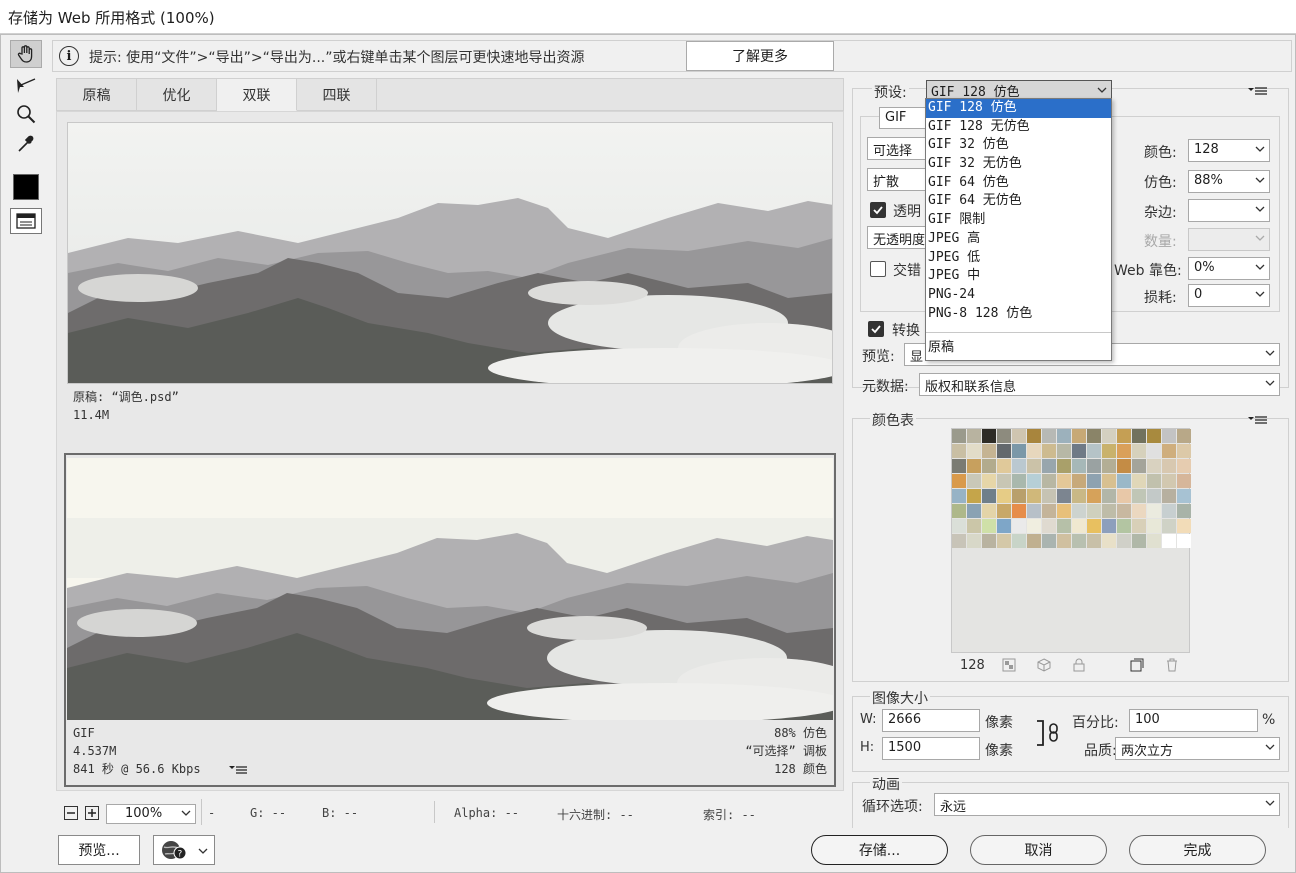 The width and height of the screenshot is (1296, 873). I want to click on color-swatch-grid, so click(1071, 488).